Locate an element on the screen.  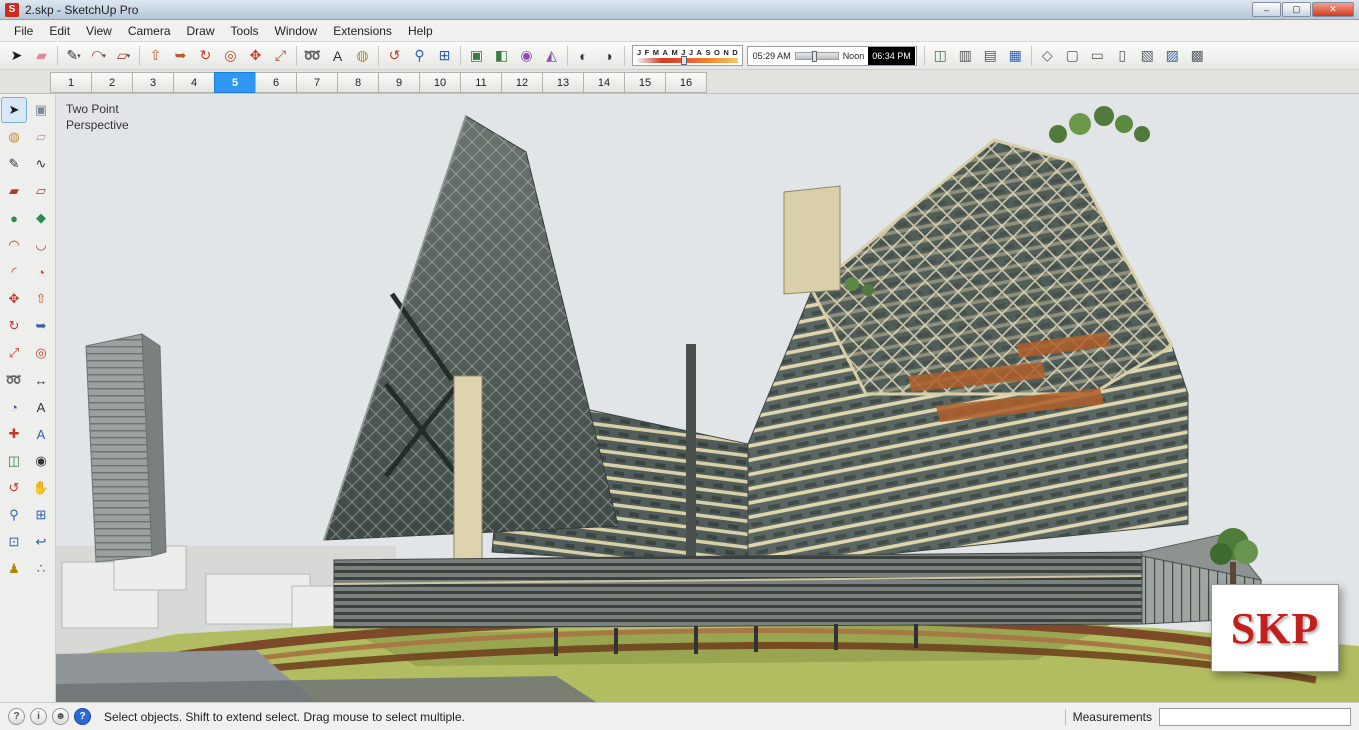
scene-tab-6: 6 is located at coordinates (276, 82).